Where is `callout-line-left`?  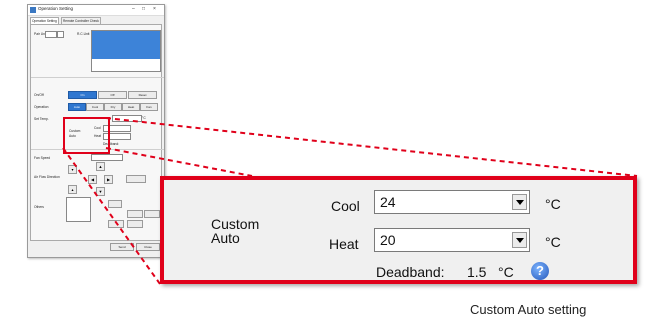
callout-line-left is located at coordinates (111, 216).